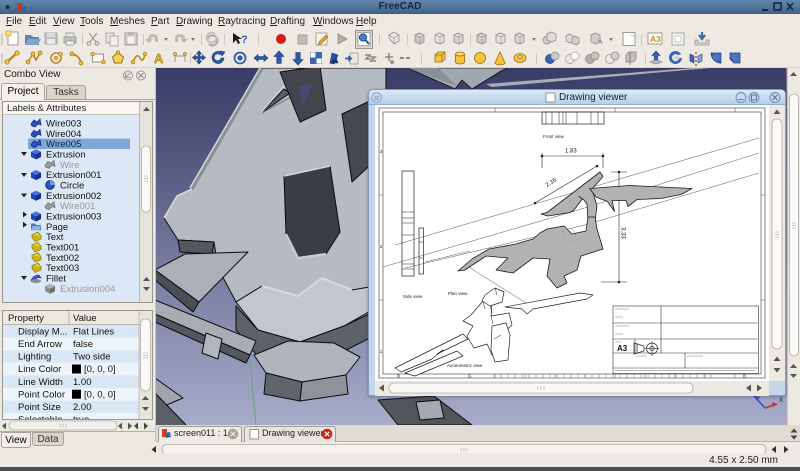  What do you see at coordinates (85, 318) in the screenshot?
I see `svg-text: Value` at bounding box center [85, 318].